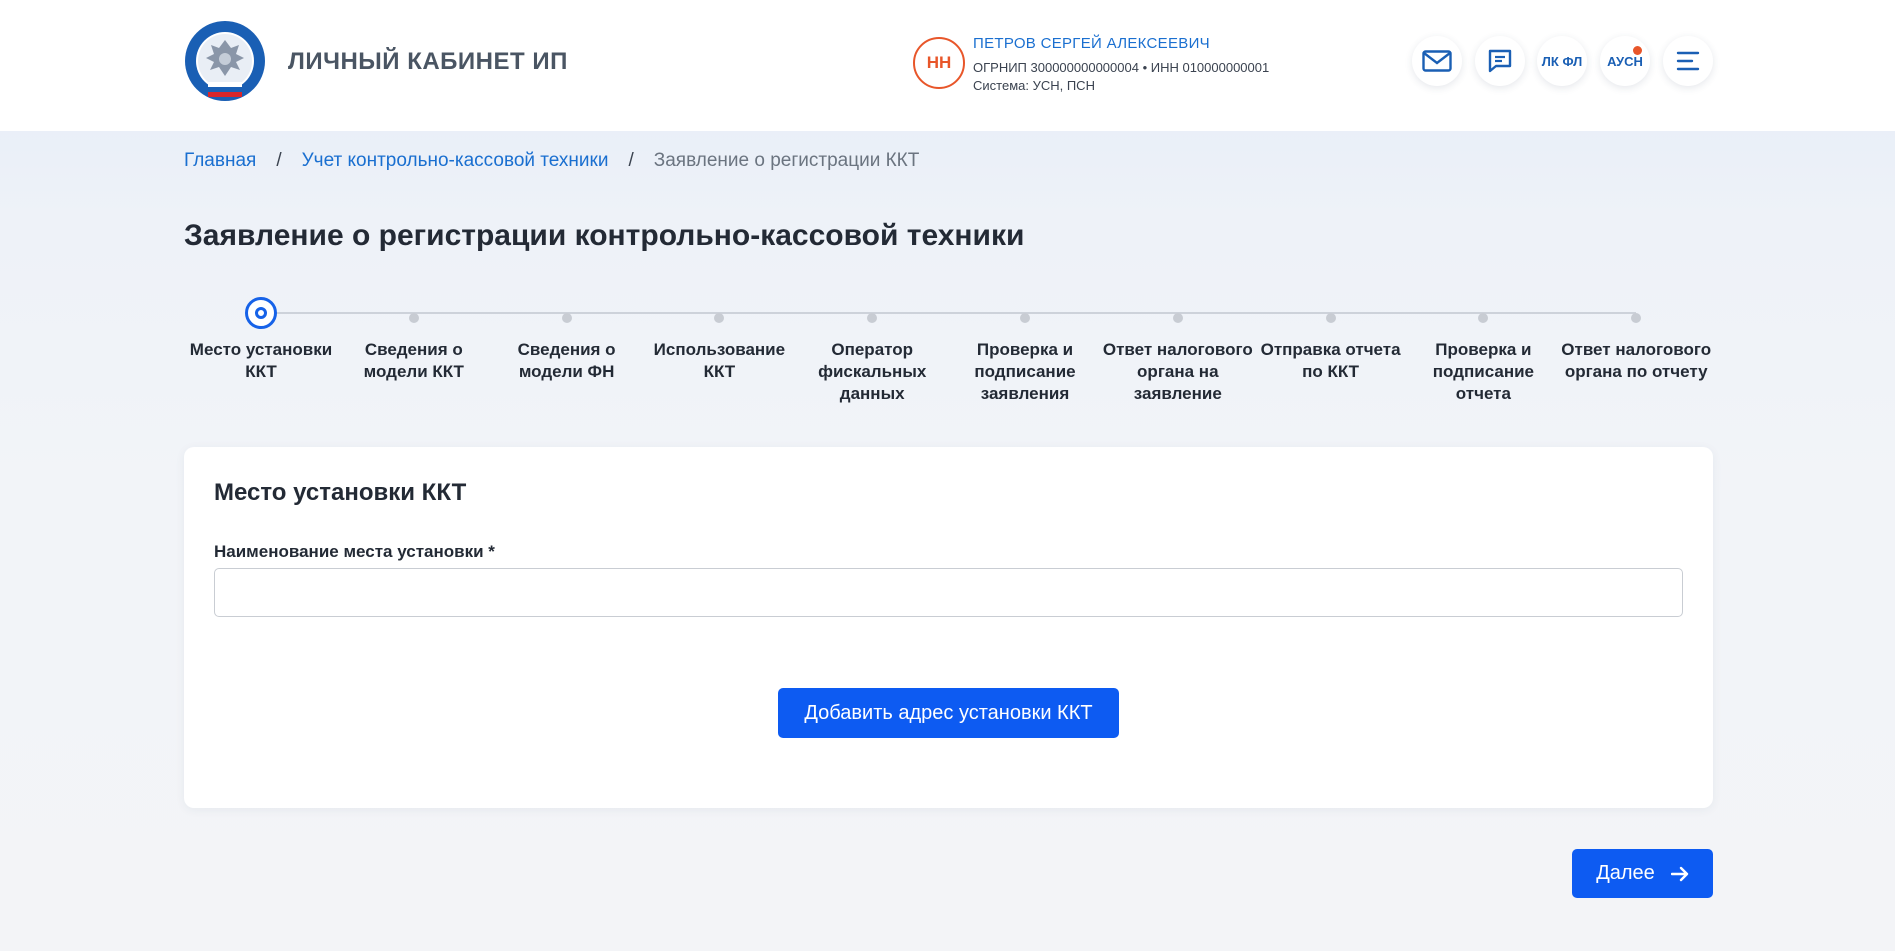 The height and width of the screenshot is (951, 1895). What do you see at coordinates (1025, 371) in the screenshot?
I see `step-label: Проверка и подписание заявления` at bounding box center [1025, 371].